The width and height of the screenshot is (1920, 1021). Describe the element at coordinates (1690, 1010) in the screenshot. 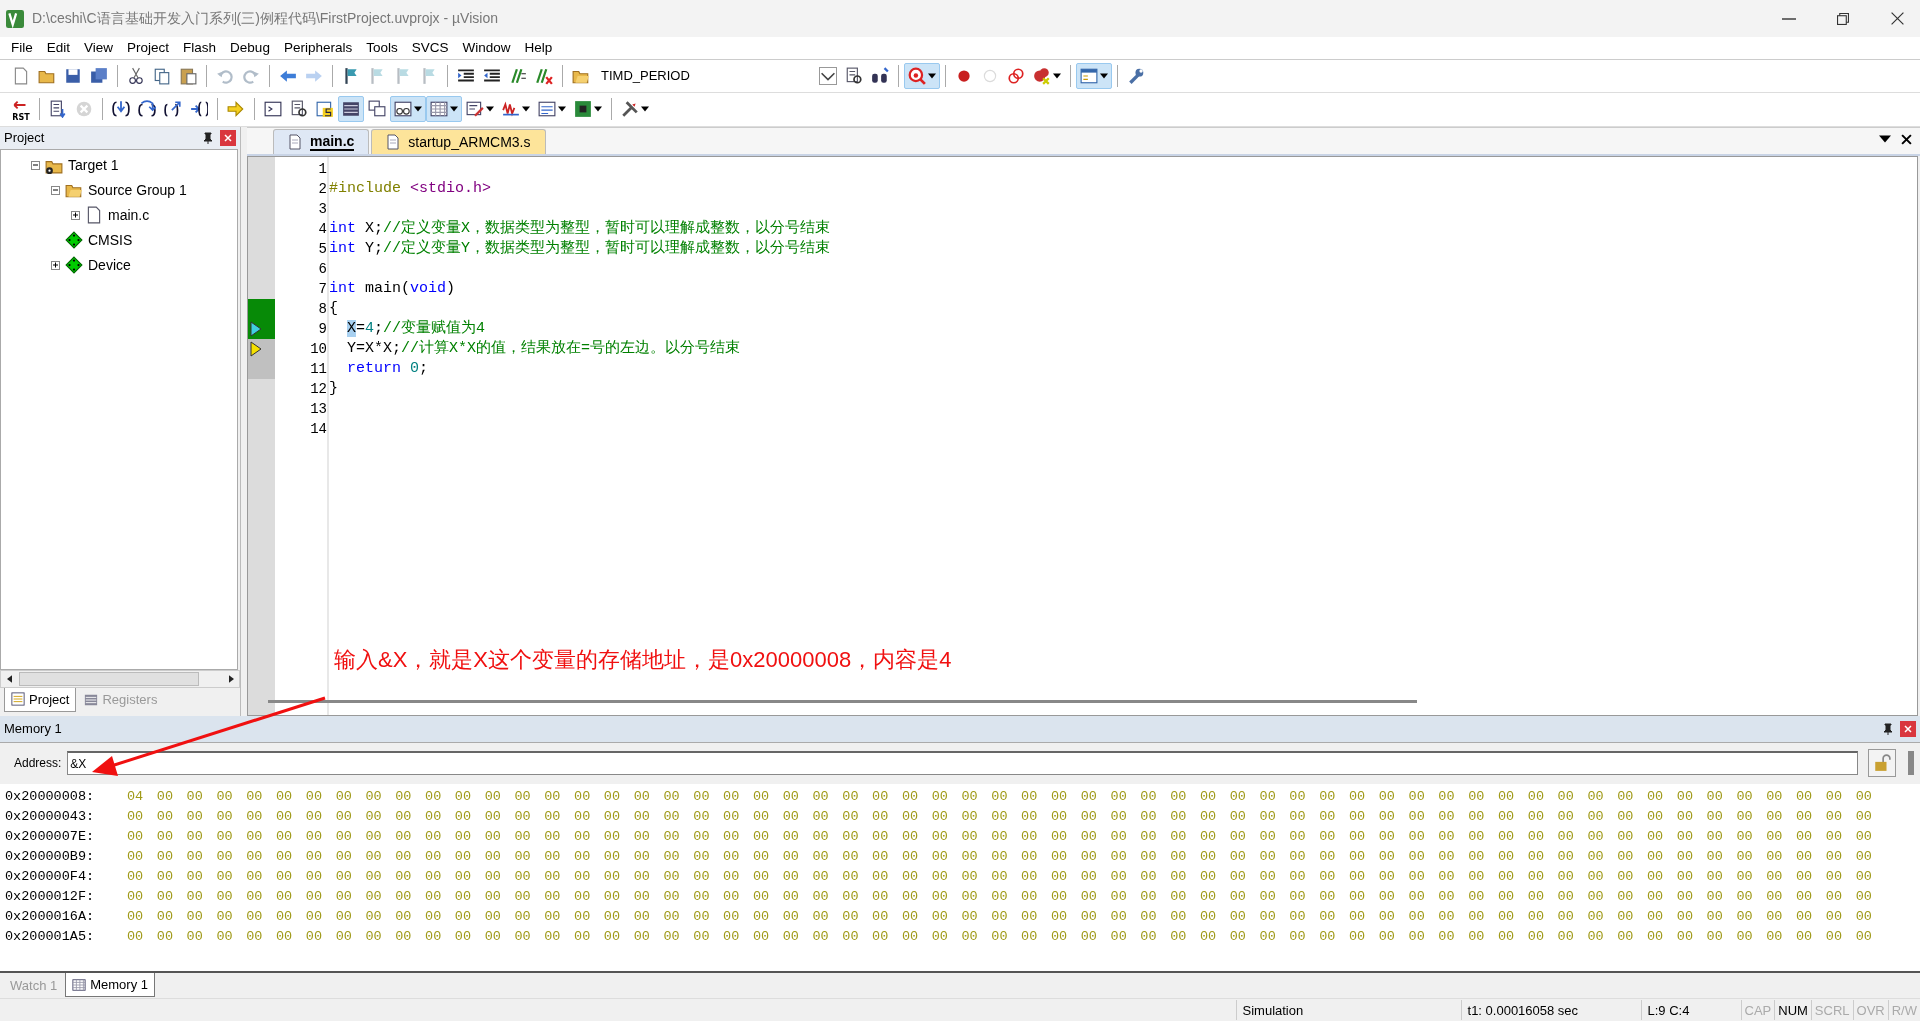

I see `status-text: L:9 C:4` at that location.